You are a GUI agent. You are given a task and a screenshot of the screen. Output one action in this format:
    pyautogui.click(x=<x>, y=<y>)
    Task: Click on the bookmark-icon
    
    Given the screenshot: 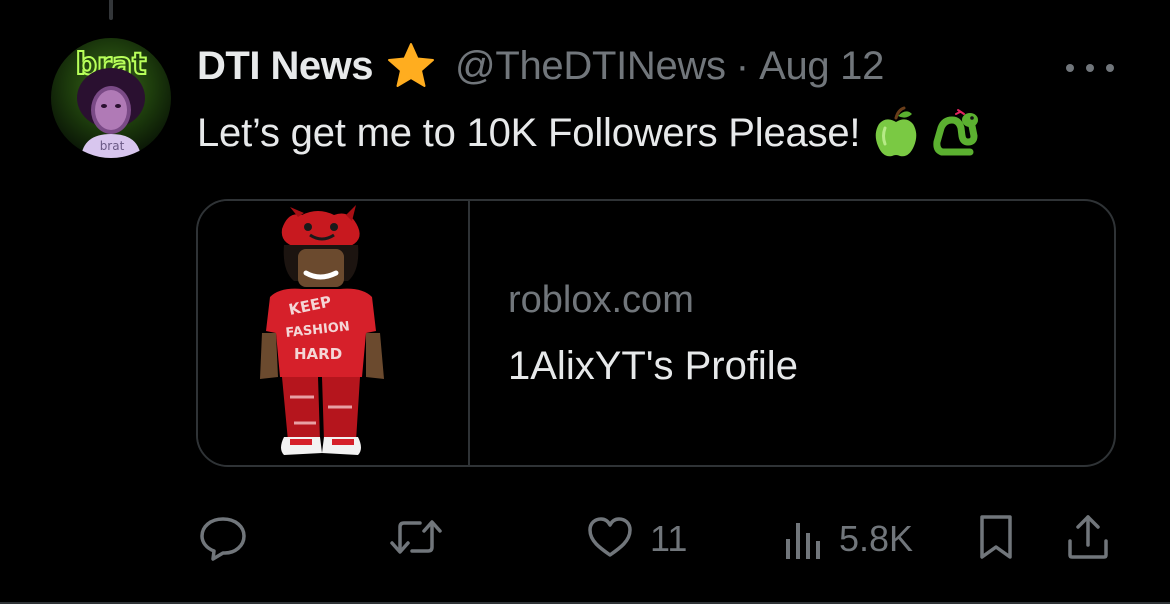 What is the action you would take?
    pyautogui.click(x=996, y=539)
    